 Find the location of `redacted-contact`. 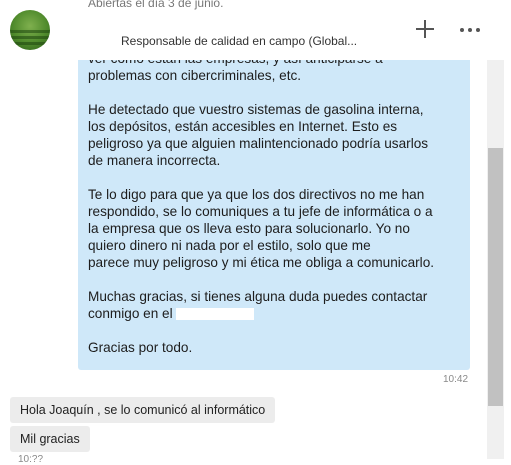

redacted-contact is located at coordinates (215, 314).